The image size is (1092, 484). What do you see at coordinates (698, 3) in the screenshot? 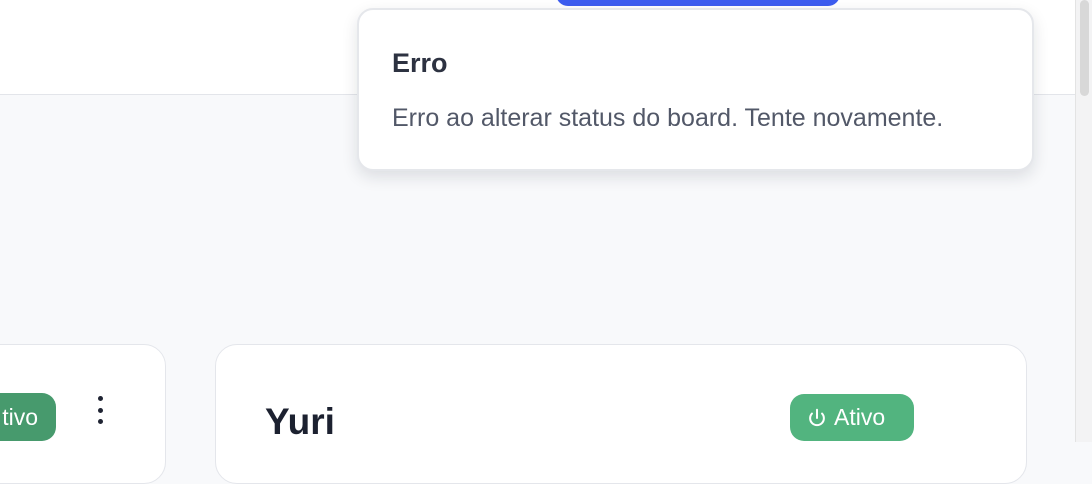
I see `accent-bar` at bounding box center [698, 3].